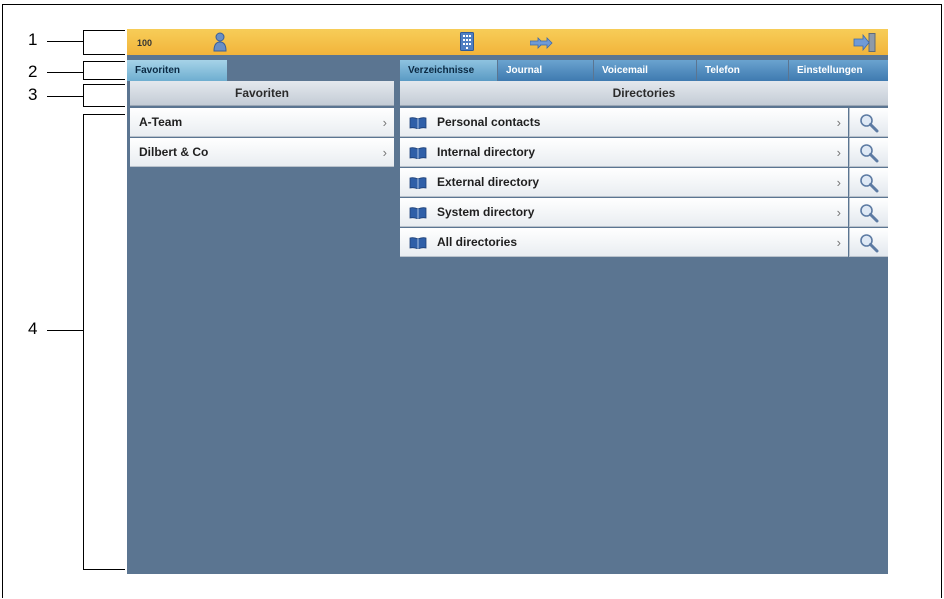 The height and width of the screenshot is (599, 944). What do you see at coordinates (507, 42) in the screenshot?
I see `status-bar: 100` at bounding box center [507, 42].